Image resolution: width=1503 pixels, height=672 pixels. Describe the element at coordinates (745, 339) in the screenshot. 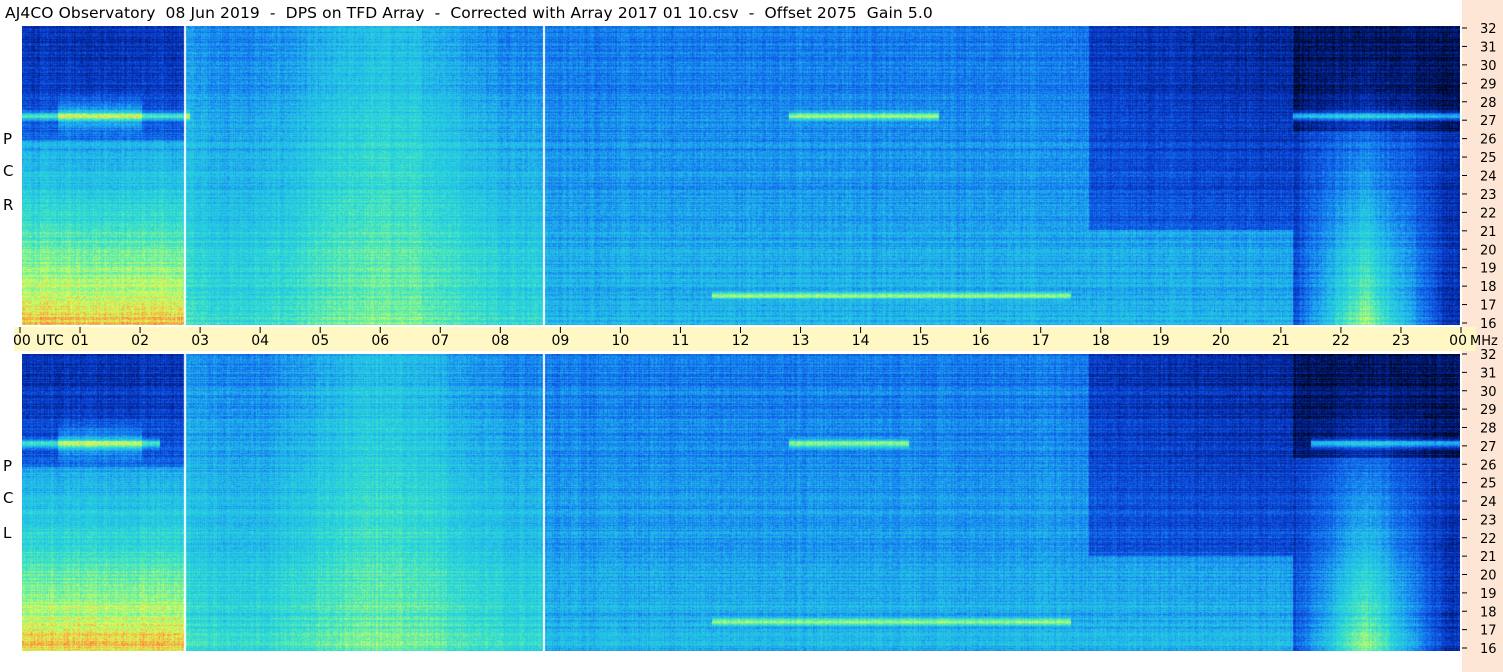

I see `time-axis-band` at that location.